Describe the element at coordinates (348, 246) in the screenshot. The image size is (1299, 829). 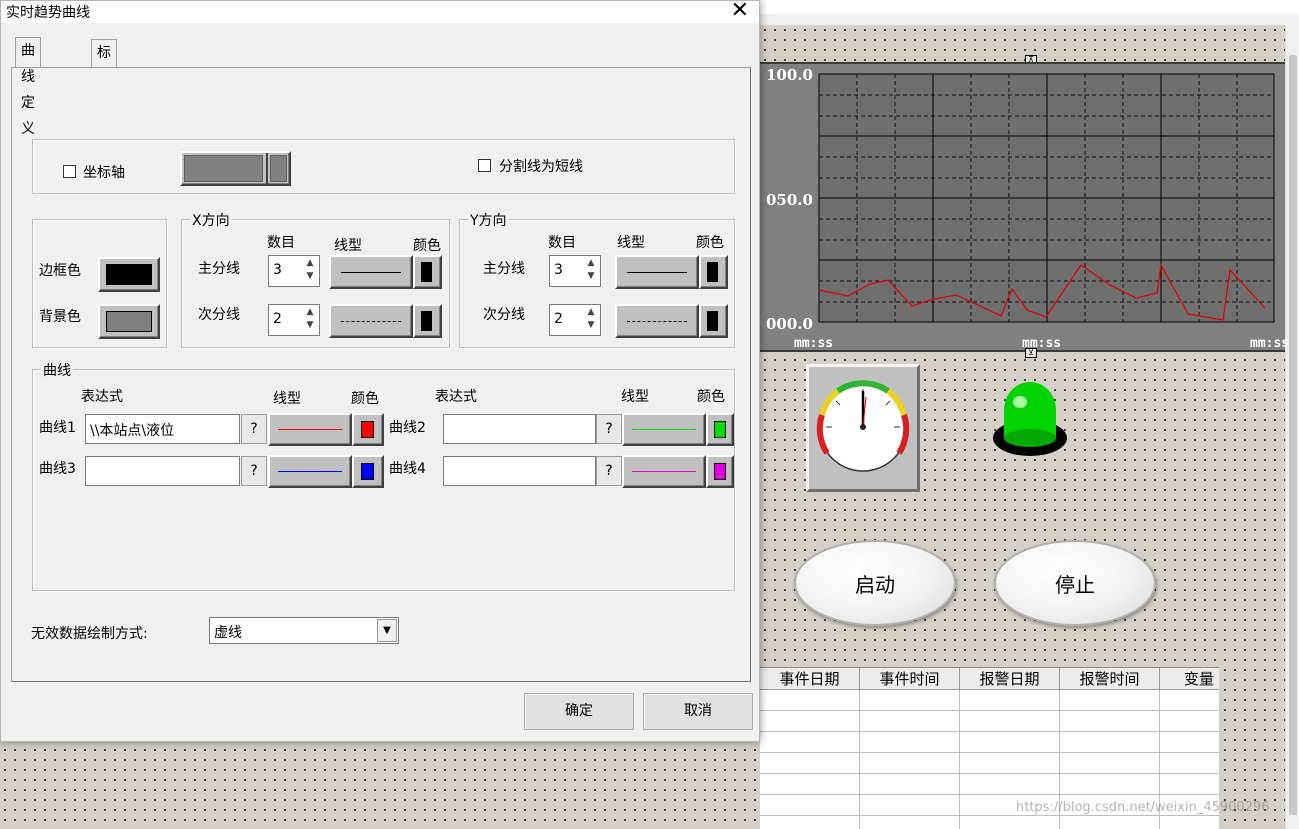
I see `x-linetype-header: 线型` at that location.